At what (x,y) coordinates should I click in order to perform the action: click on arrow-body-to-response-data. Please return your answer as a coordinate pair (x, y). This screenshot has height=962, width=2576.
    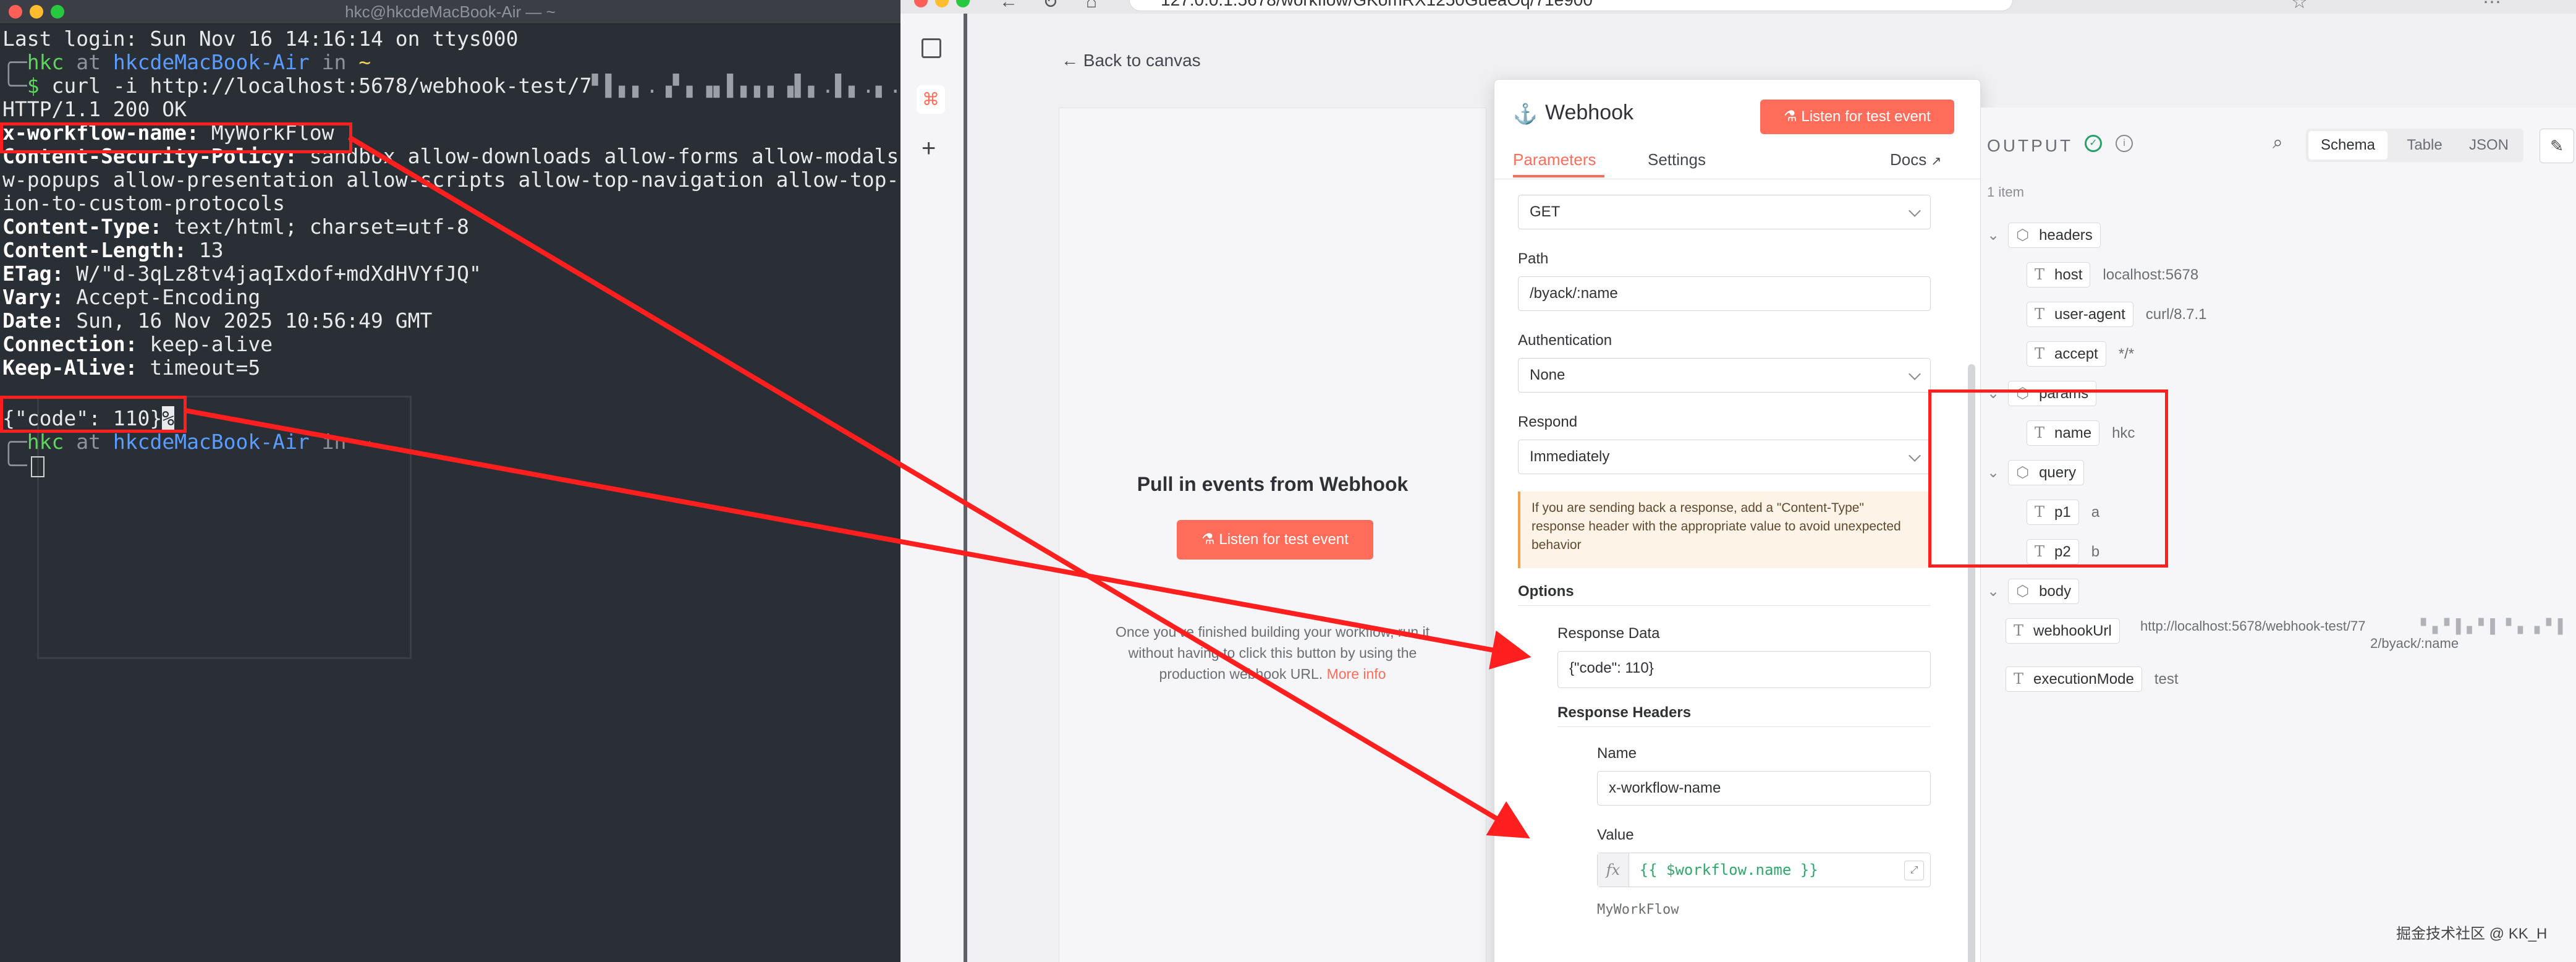
    Looking at the image, I should click on (858, 539).